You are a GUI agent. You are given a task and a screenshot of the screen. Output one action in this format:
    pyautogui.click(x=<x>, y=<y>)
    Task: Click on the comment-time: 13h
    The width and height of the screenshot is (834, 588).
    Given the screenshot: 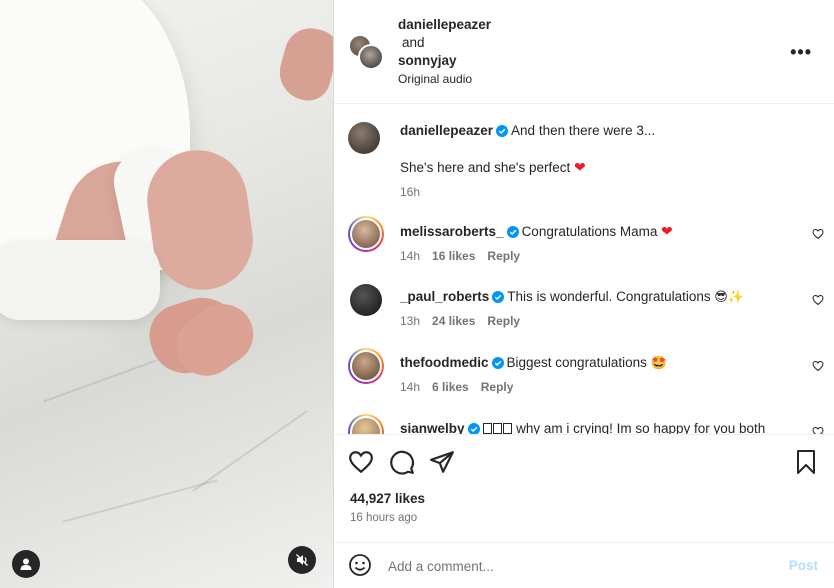 What is the action you would take?
    pyautogui.click(x=410, y=321)
    